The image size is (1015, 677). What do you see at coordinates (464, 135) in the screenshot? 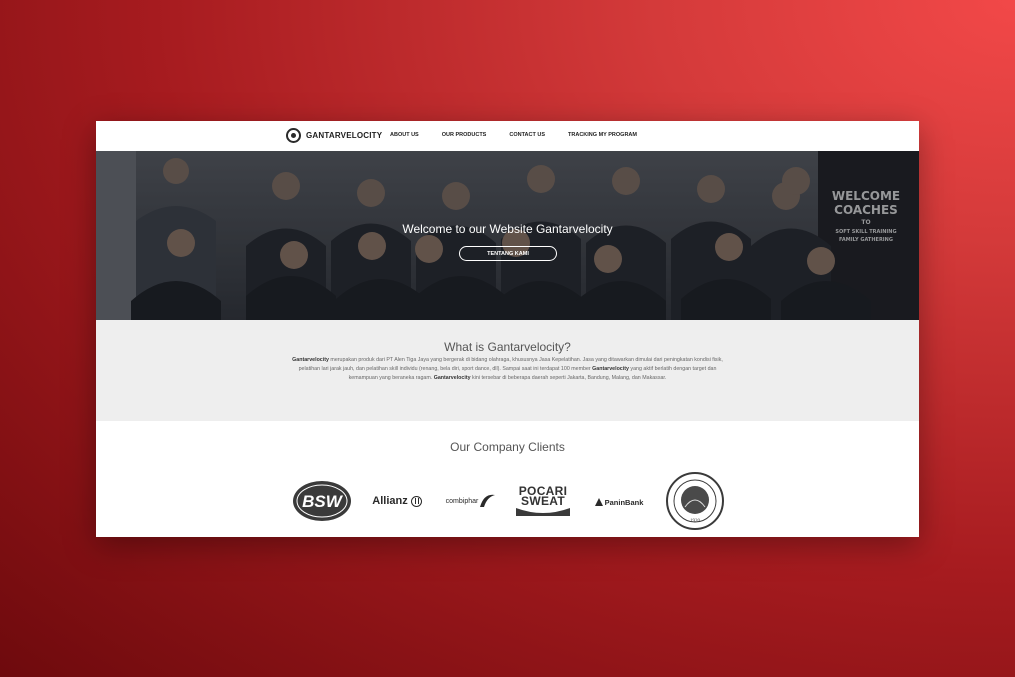
I see `nav-our-products: OUR PRODUCTS` at bounding box center [464, 135].